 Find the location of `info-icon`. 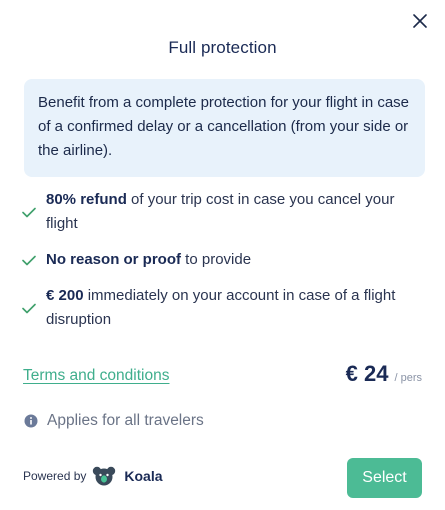

info-icon is located at coordinates (31, 421).